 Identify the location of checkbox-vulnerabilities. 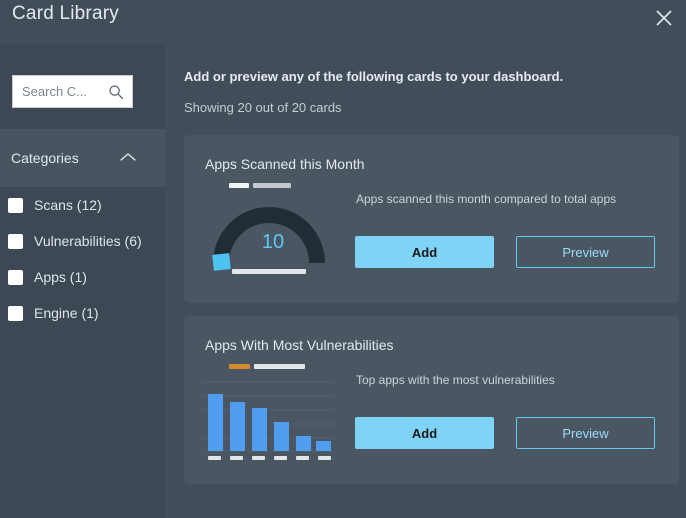
(15, 241).